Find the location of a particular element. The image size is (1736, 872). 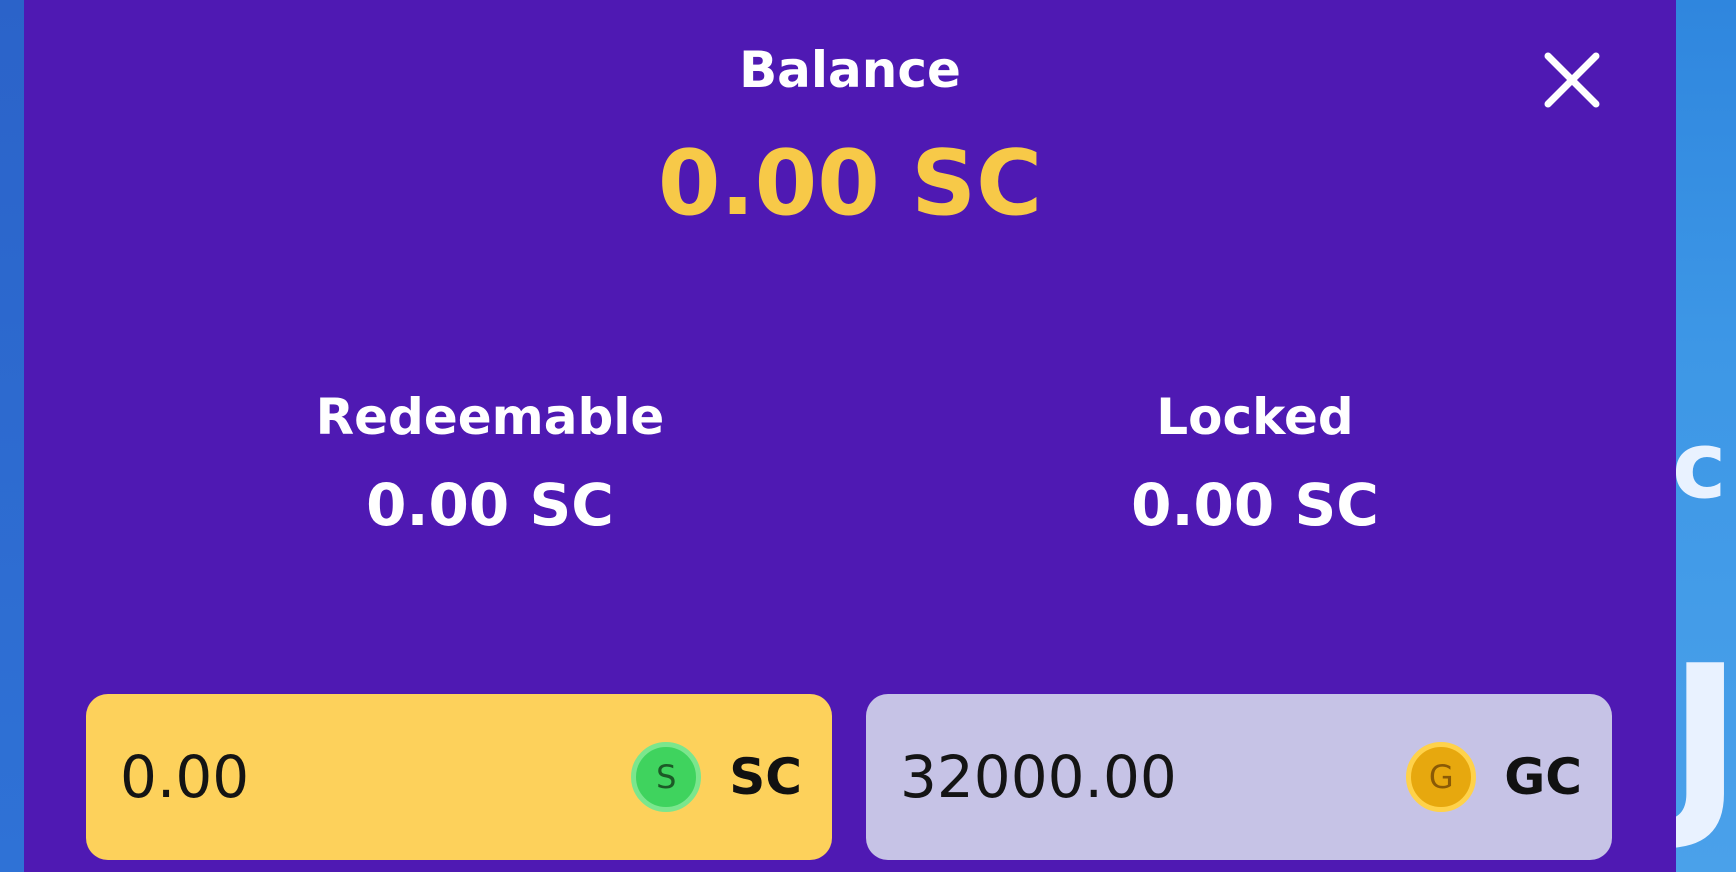

redeemable-label: Redeemable is located at coordinates (490, 417).